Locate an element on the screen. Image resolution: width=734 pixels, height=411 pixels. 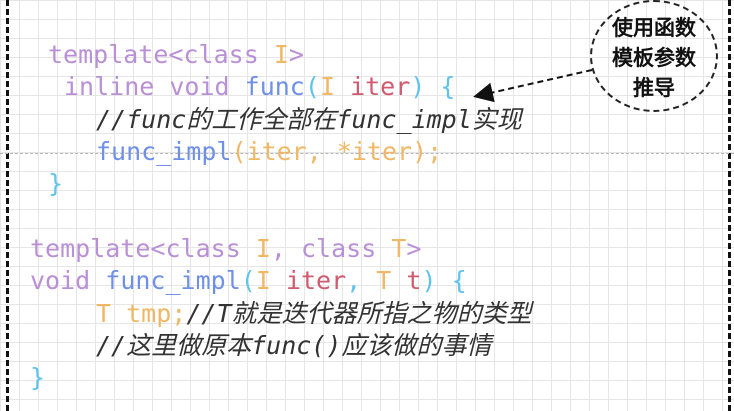
code-line-8: T tmp;//T就是迭代器所指之物的类型 is located at coordinates (314, 314).